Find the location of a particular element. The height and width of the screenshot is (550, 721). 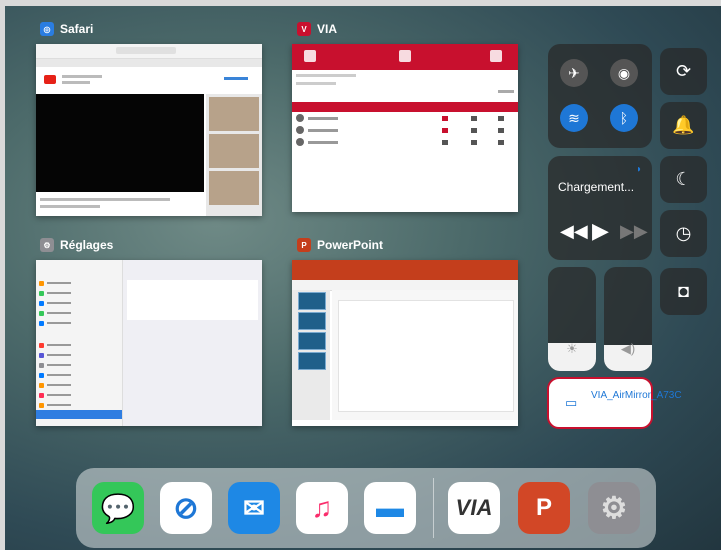

powerpoint-icon: P is located at coordinates (544, 508).